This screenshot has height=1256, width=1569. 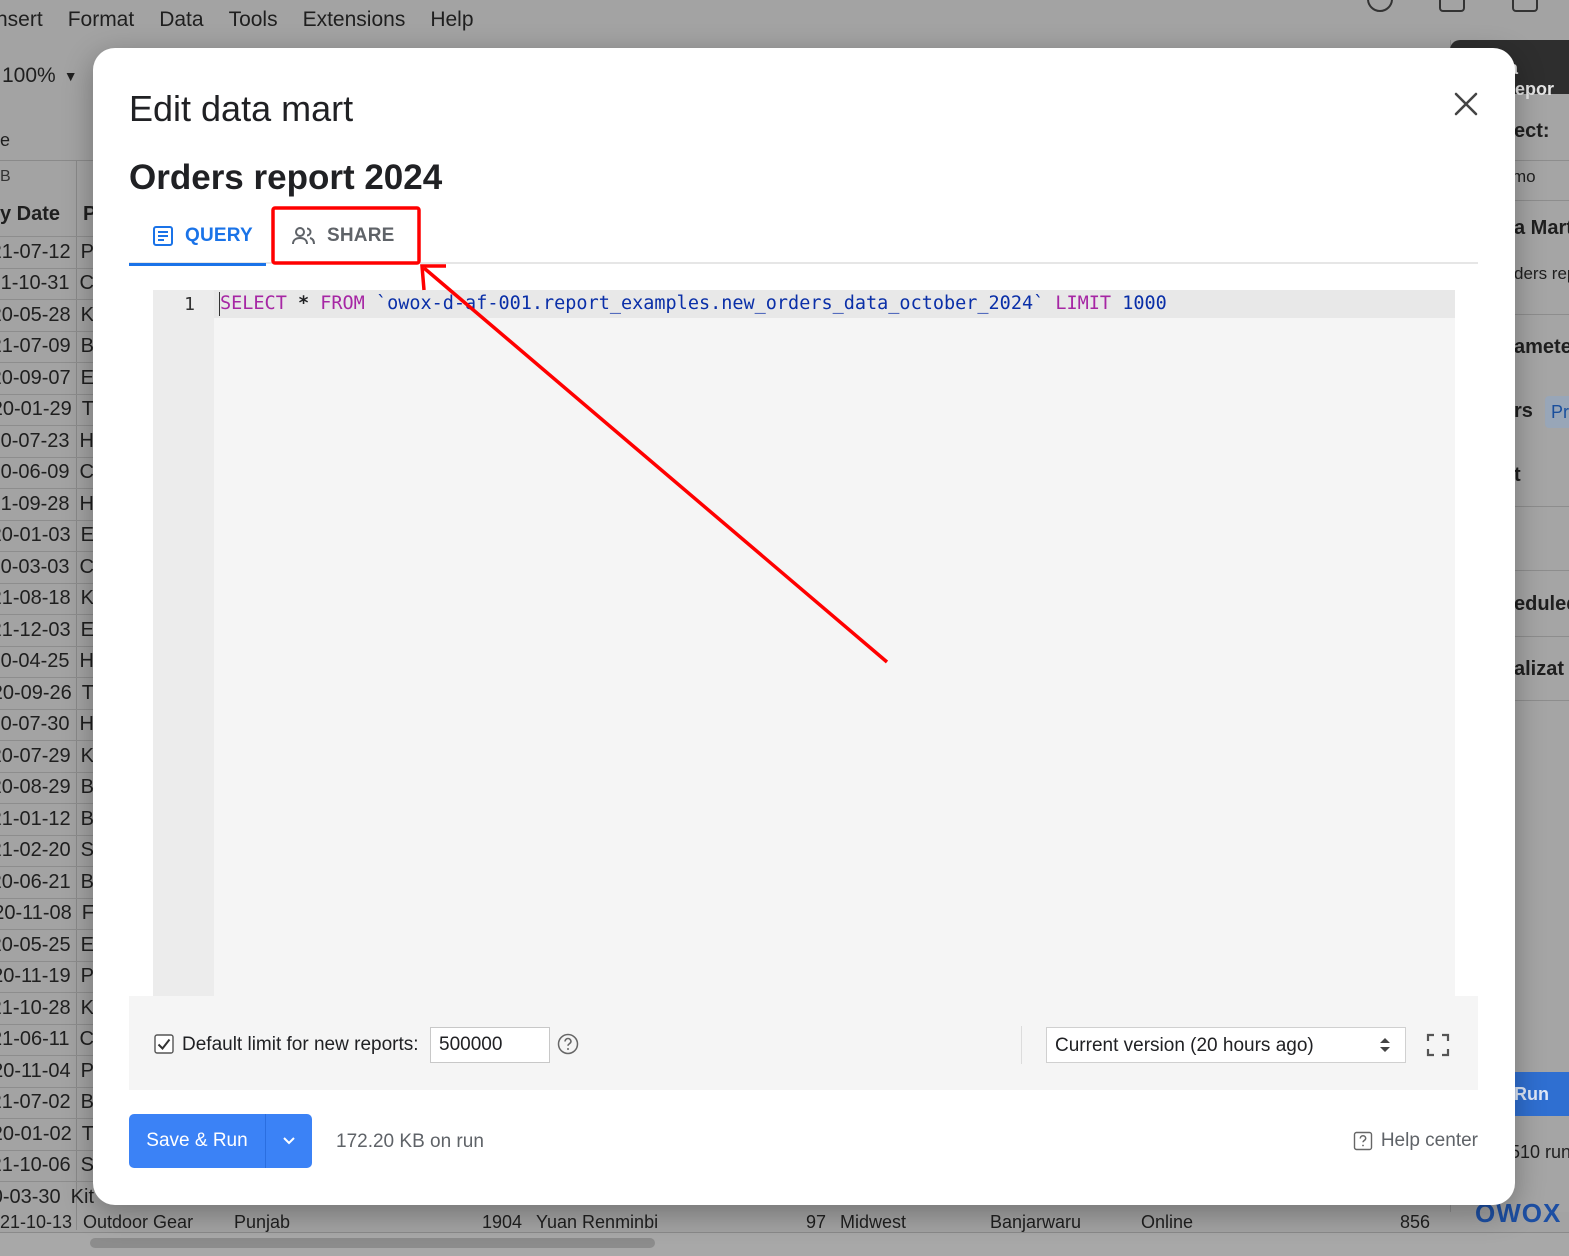 I want to click on cell-date: 20-07-30, so click(x=37, y=724).